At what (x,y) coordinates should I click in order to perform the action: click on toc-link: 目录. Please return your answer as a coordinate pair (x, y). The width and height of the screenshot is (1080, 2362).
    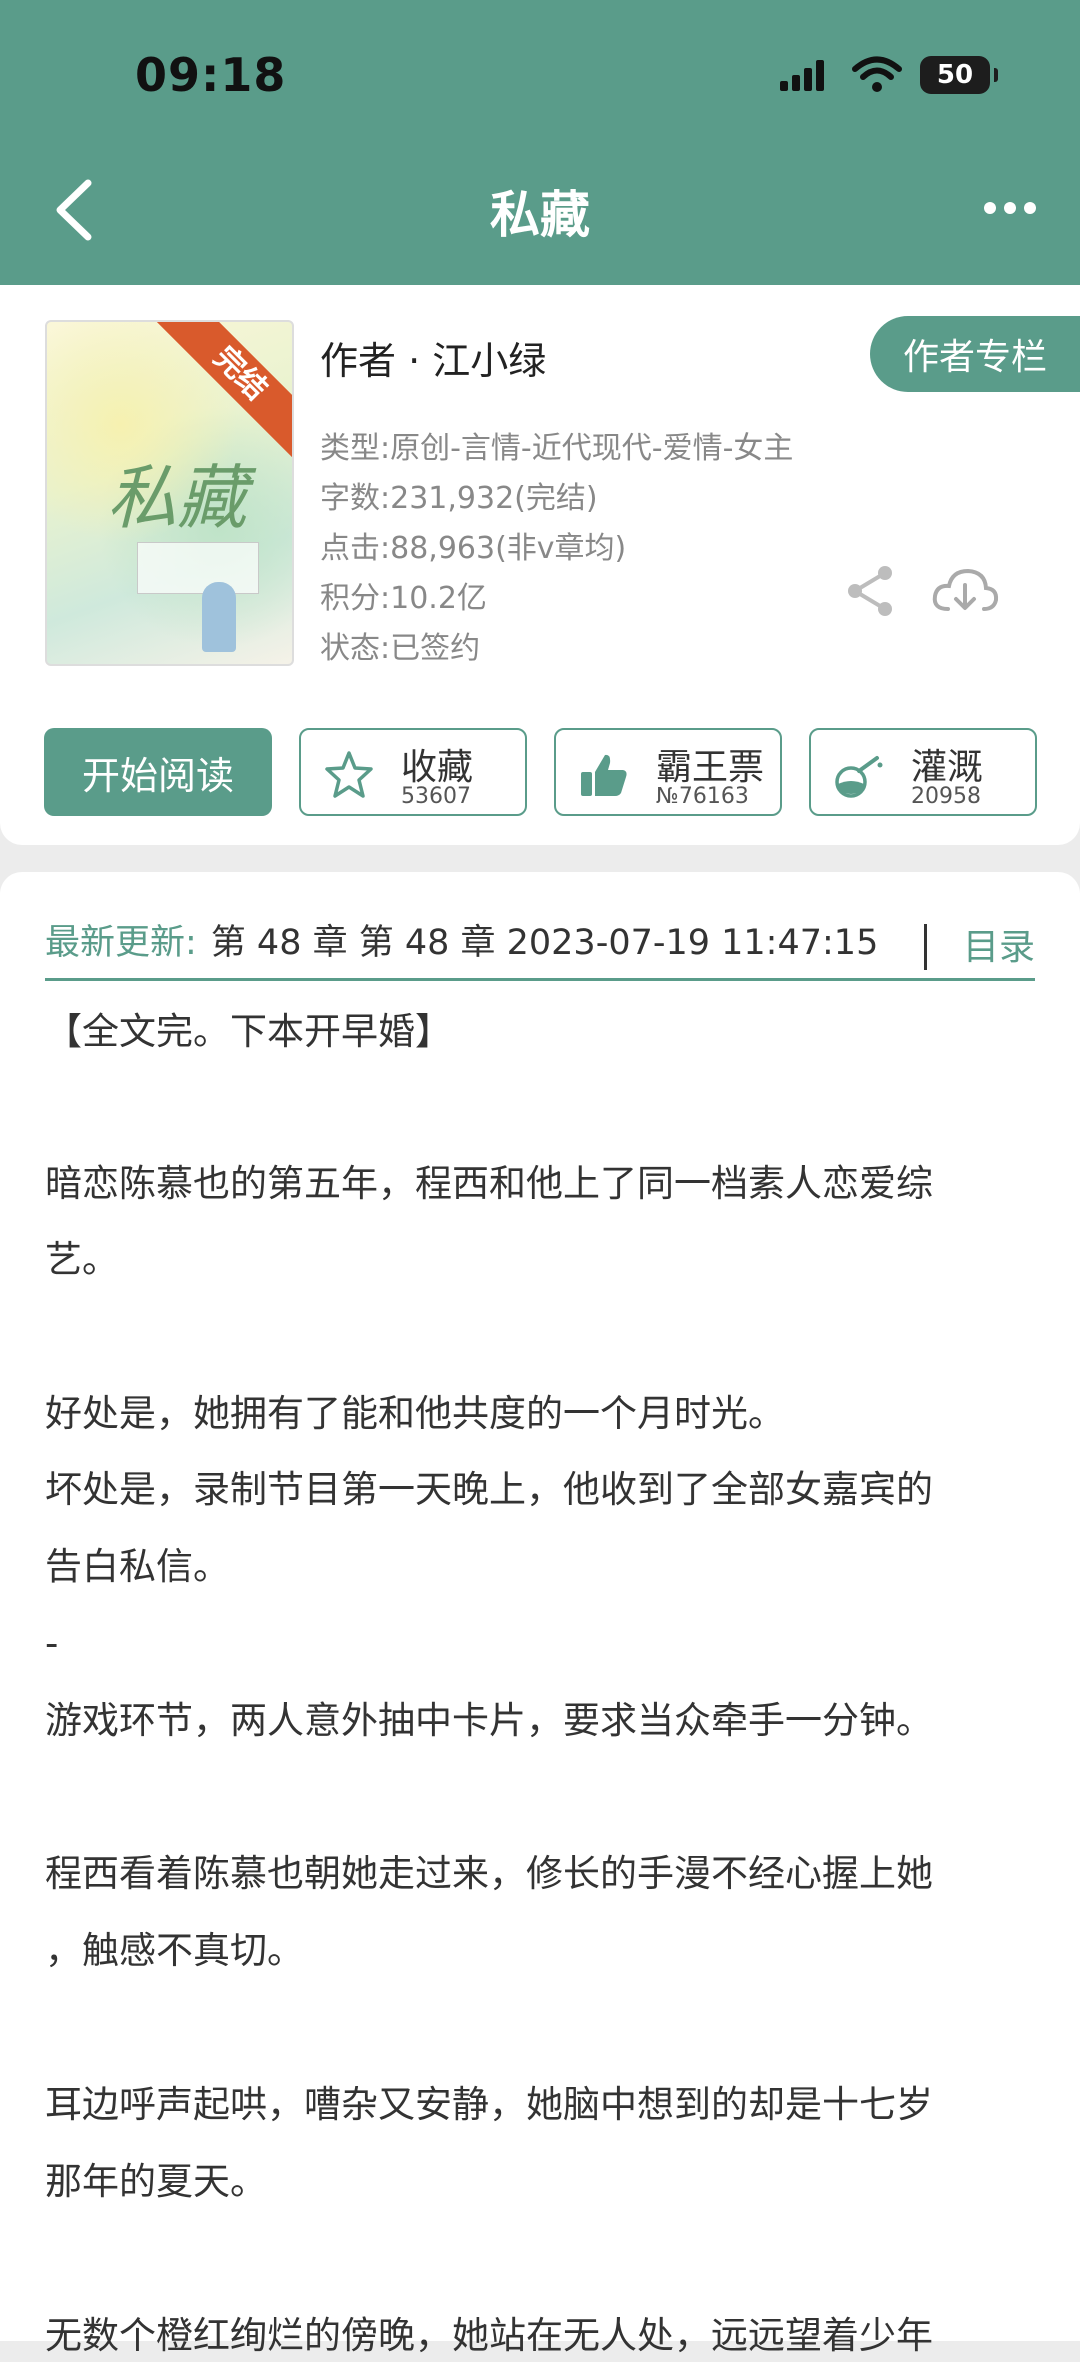
    Looking at the image, I should click on (999, 944).